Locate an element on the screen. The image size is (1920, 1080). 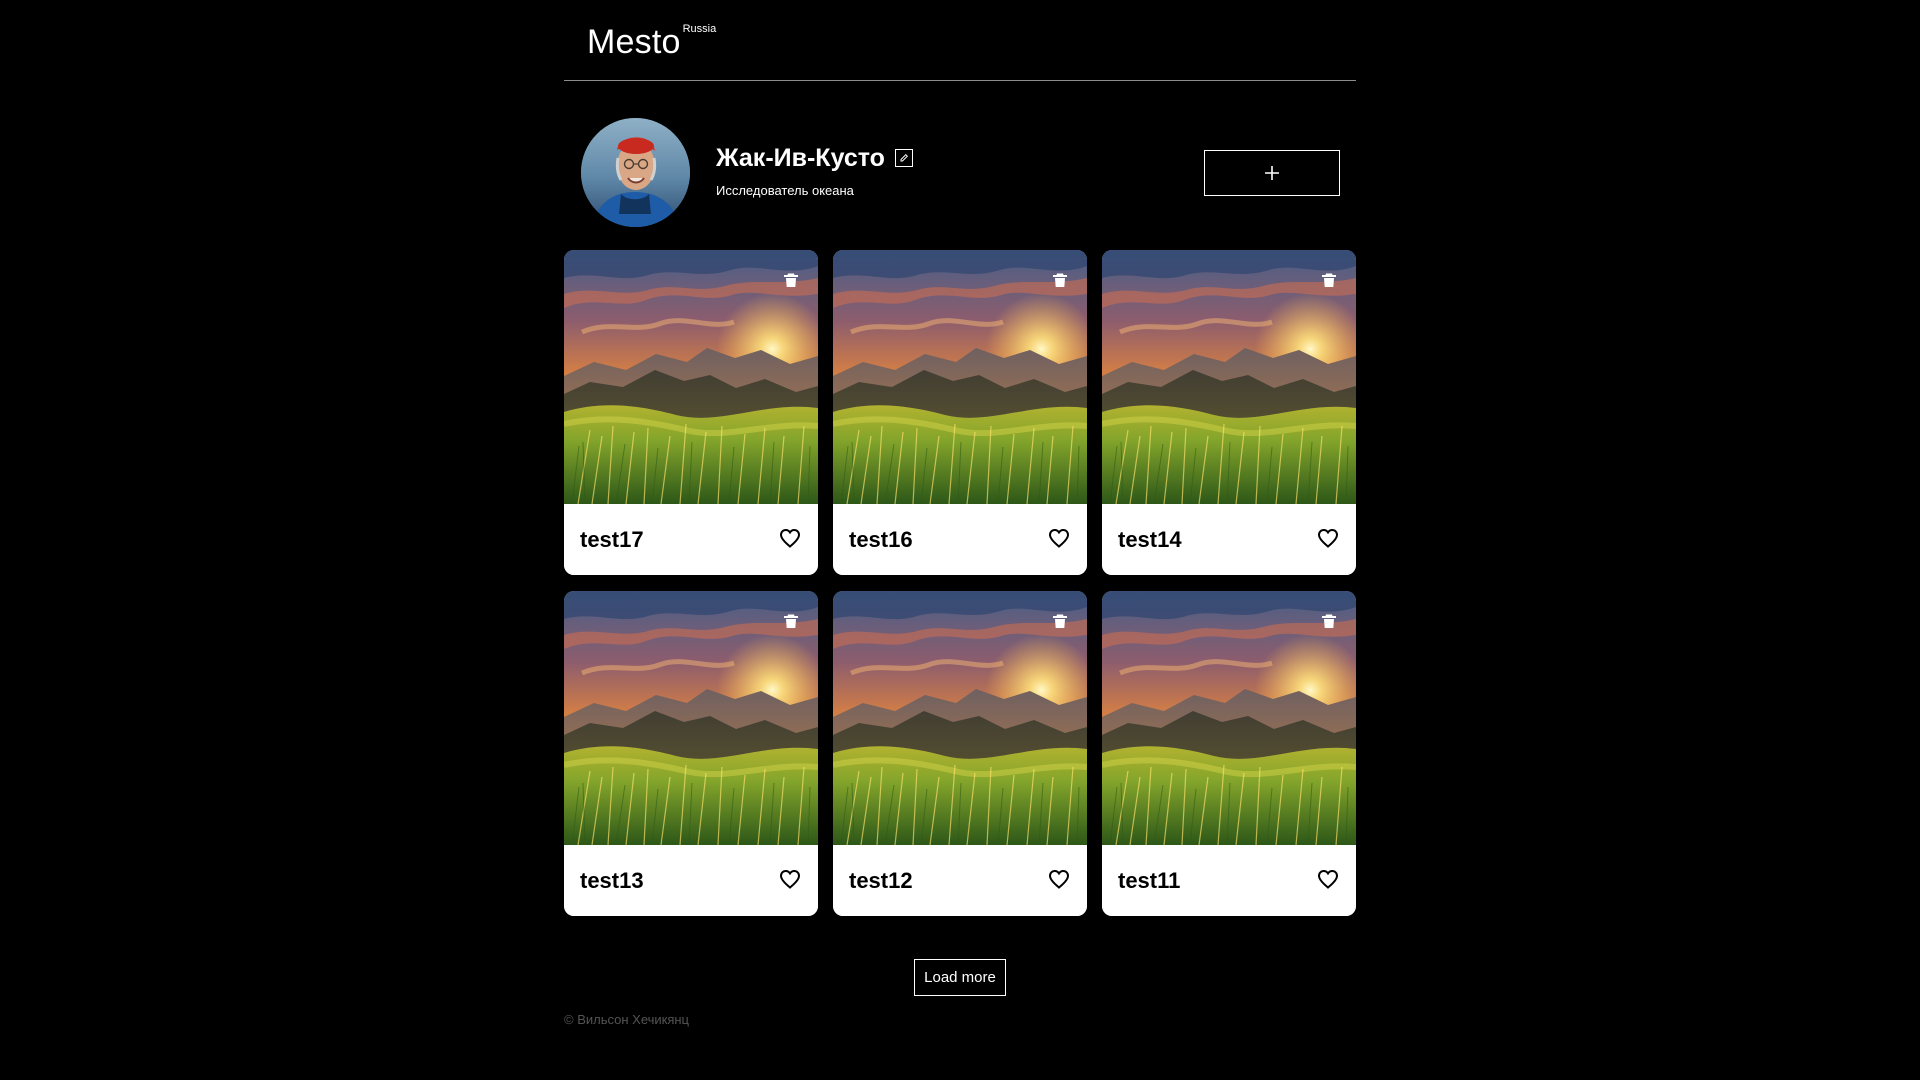
card: test13 is located at coordinates (691, 753).